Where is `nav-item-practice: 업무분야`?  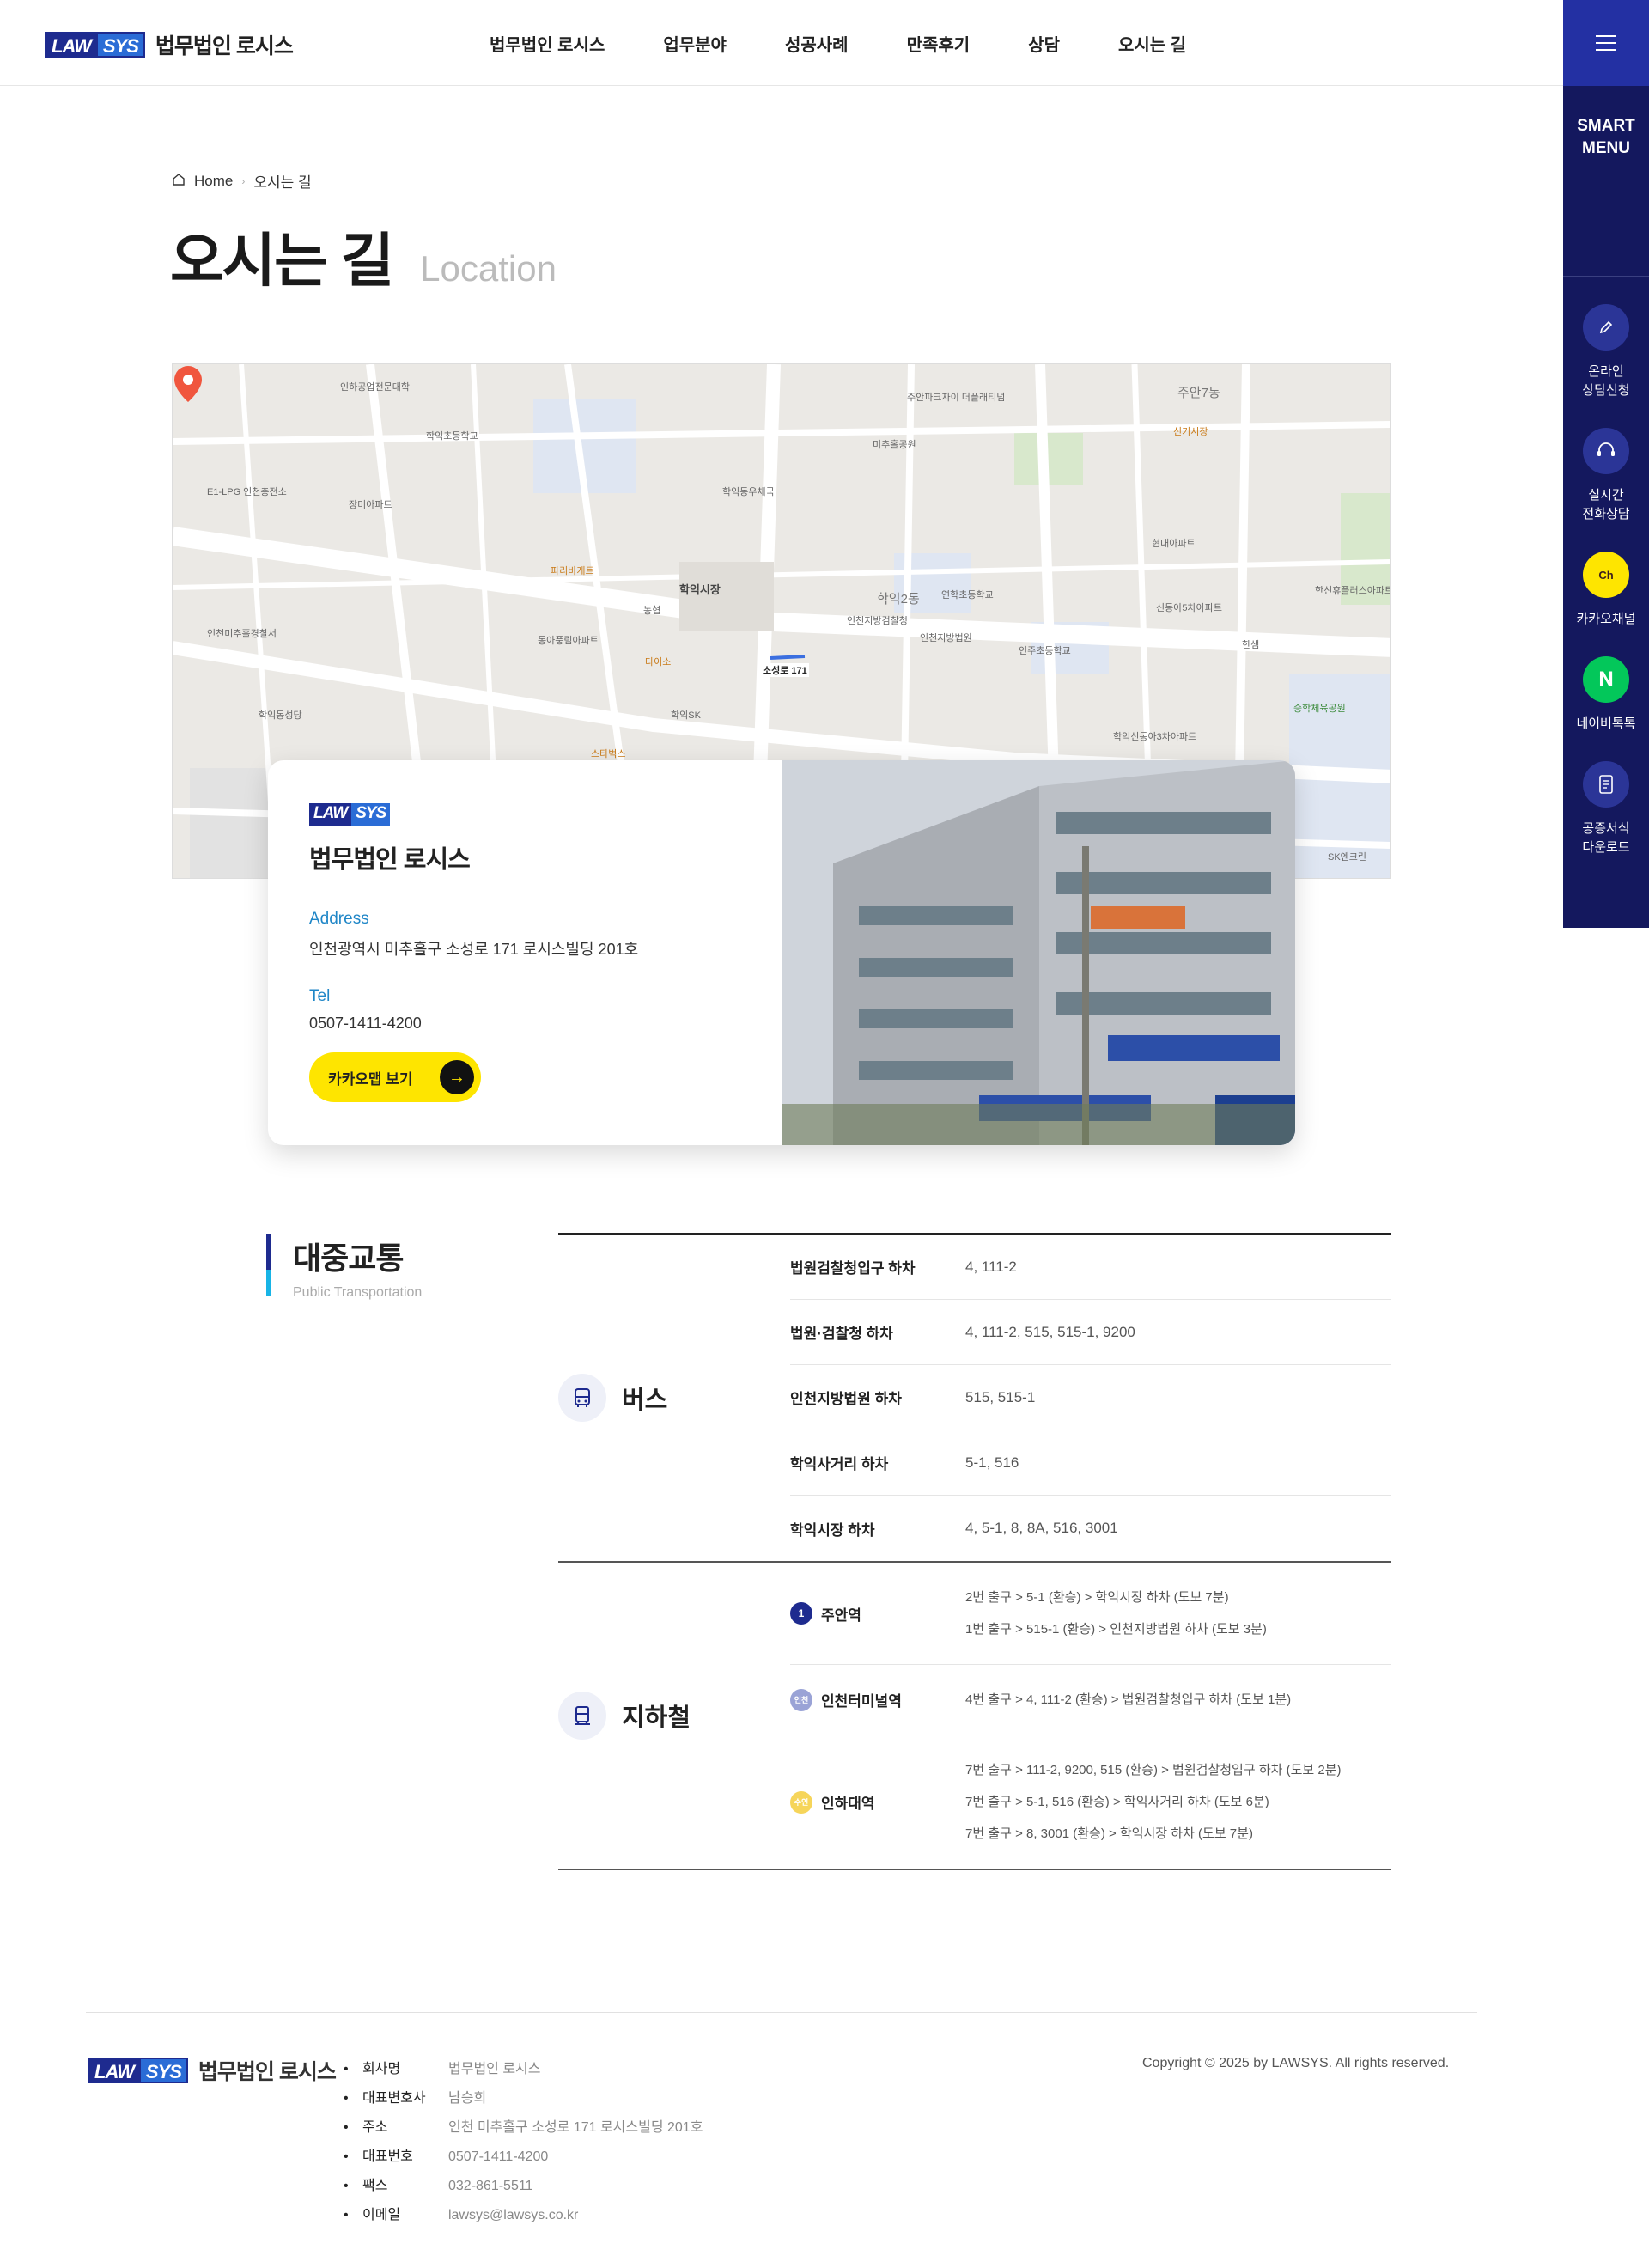 nav-item-practice: 업무분야 is located at coordinates (695, 43).